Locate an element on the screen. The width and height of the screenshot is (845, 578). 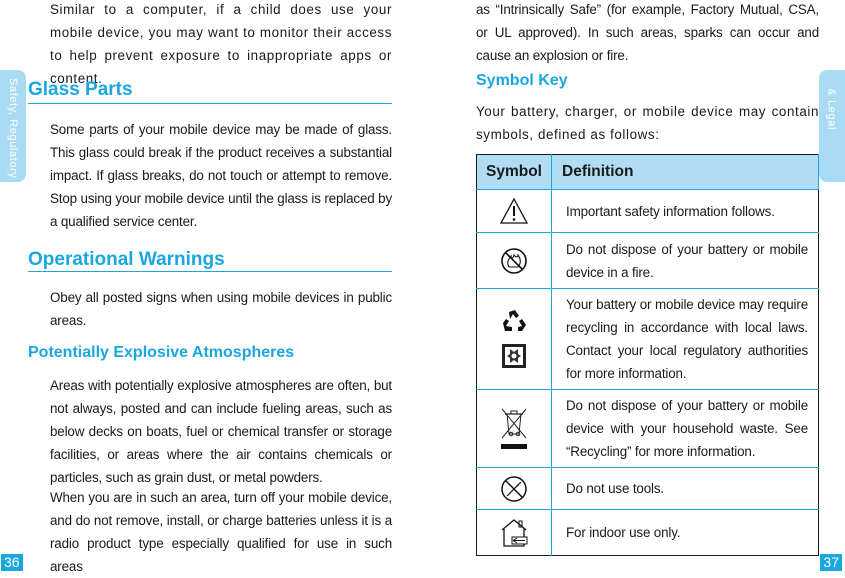
definition-cell: Do not use tools. is located at coordinates (685, 488).